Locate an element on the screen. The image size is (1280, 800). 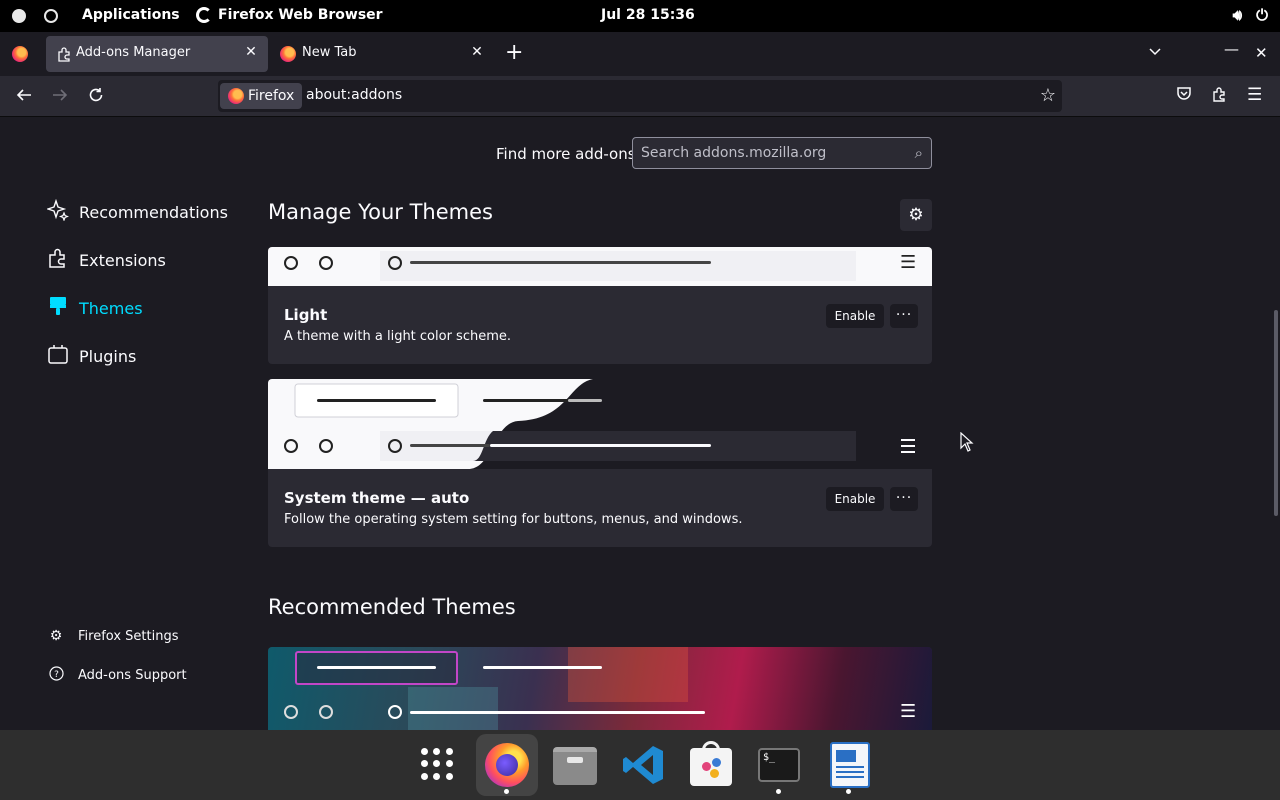
dock-terminal: $_ is located at coordinates (779, 765).